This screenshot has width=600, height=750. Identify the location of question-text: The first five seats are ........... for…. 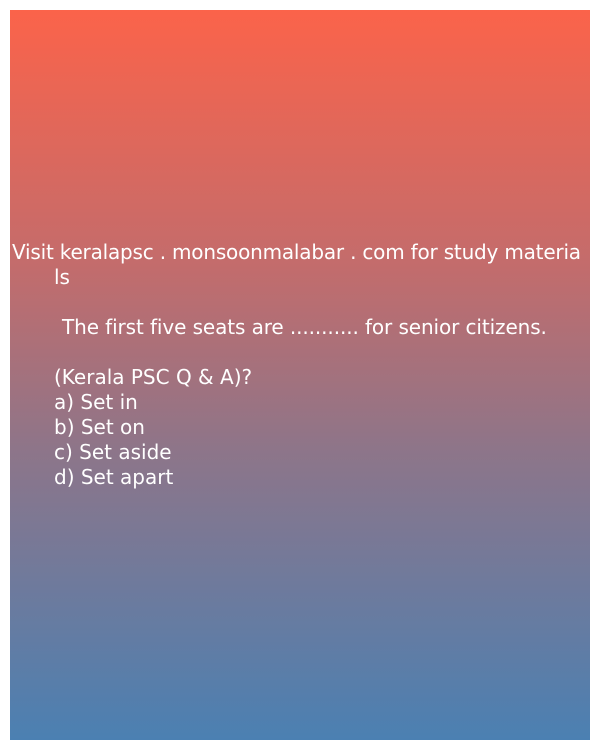
(304, 327).